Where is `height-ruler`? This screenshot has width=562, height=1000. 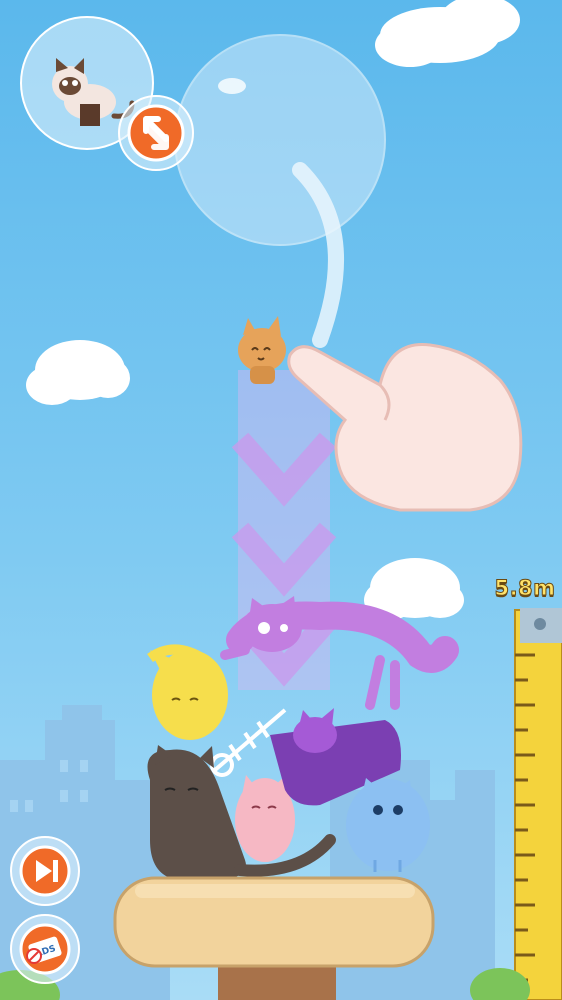
height-ruler is located at coordinates (538, 804).